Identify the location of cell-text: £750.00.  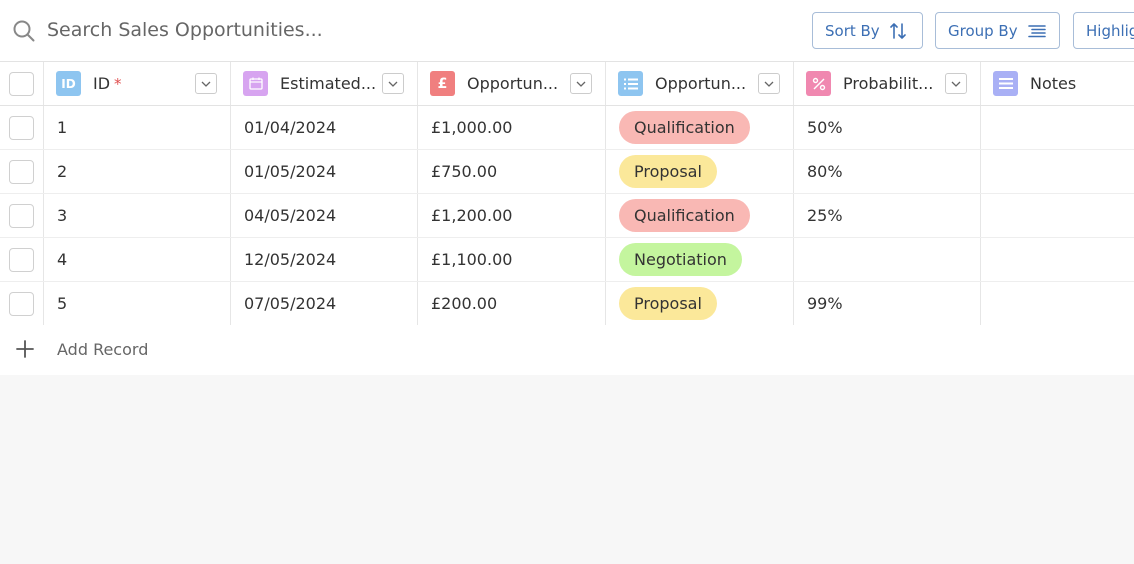
(464, 171).